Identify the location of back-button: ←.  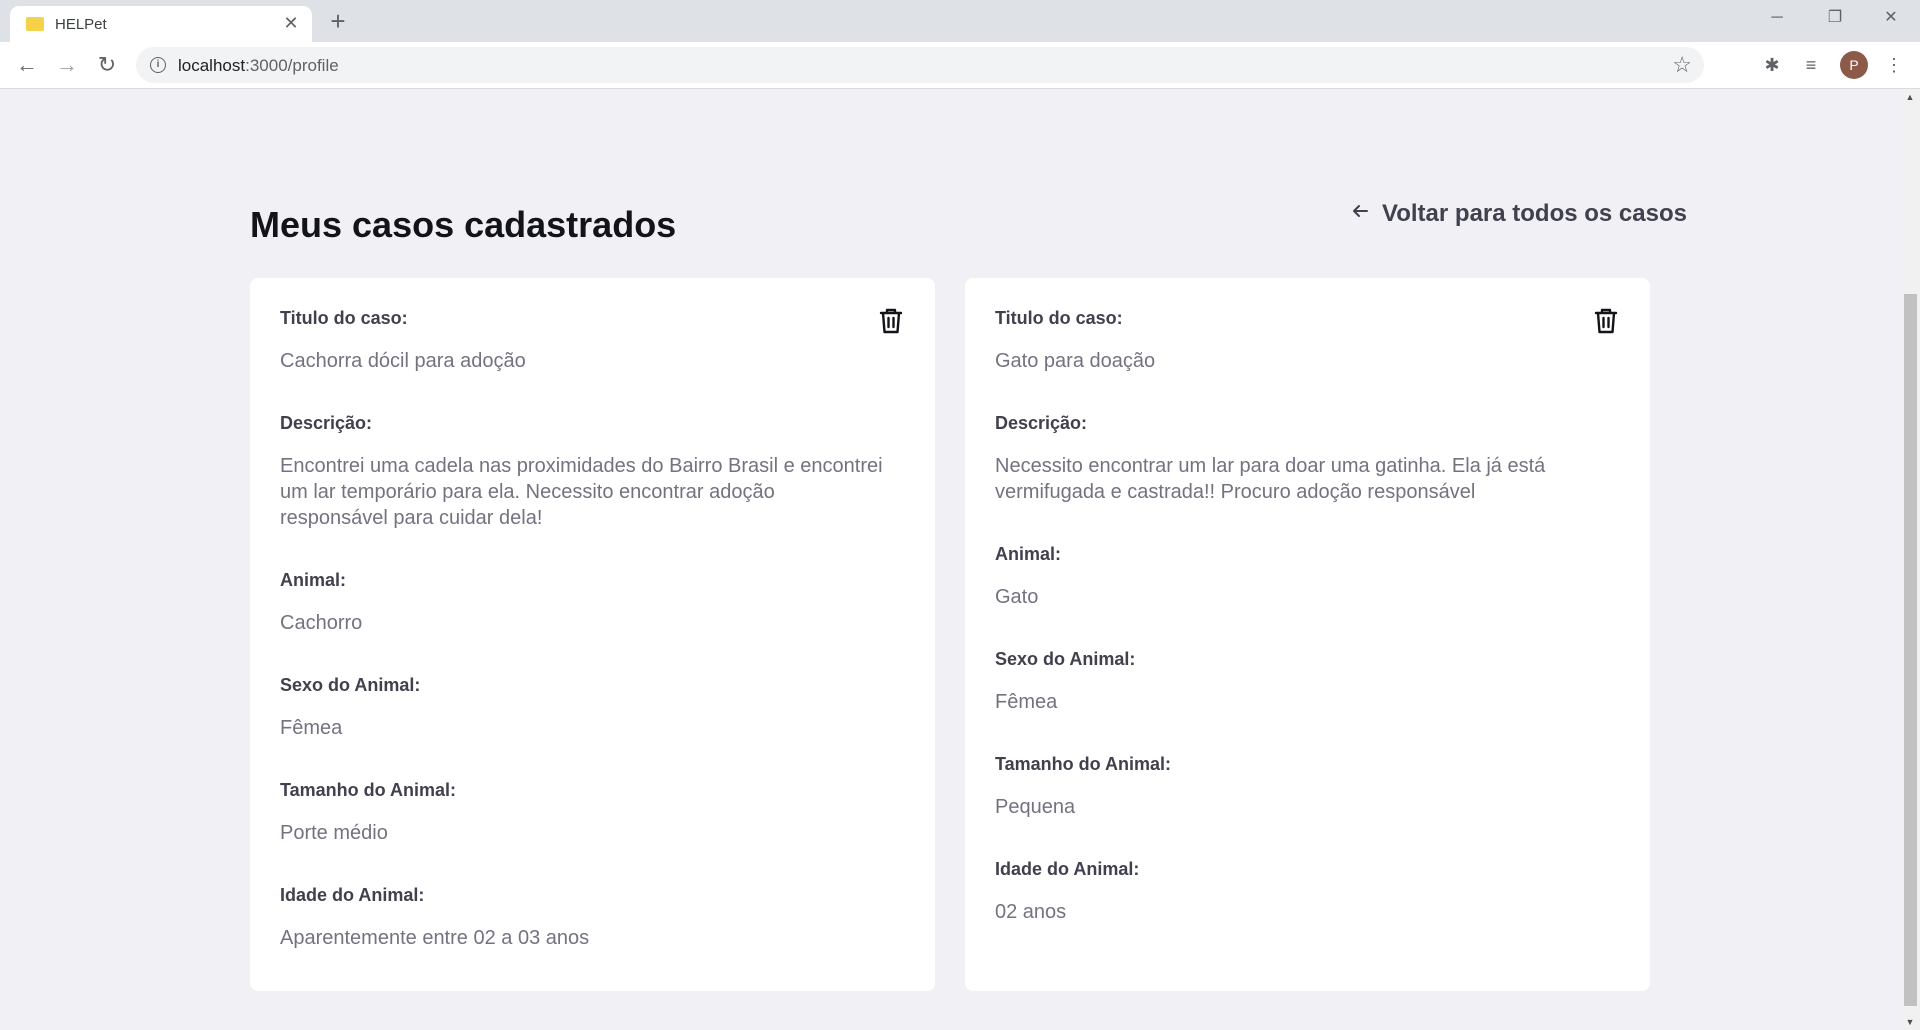
(27, 65).